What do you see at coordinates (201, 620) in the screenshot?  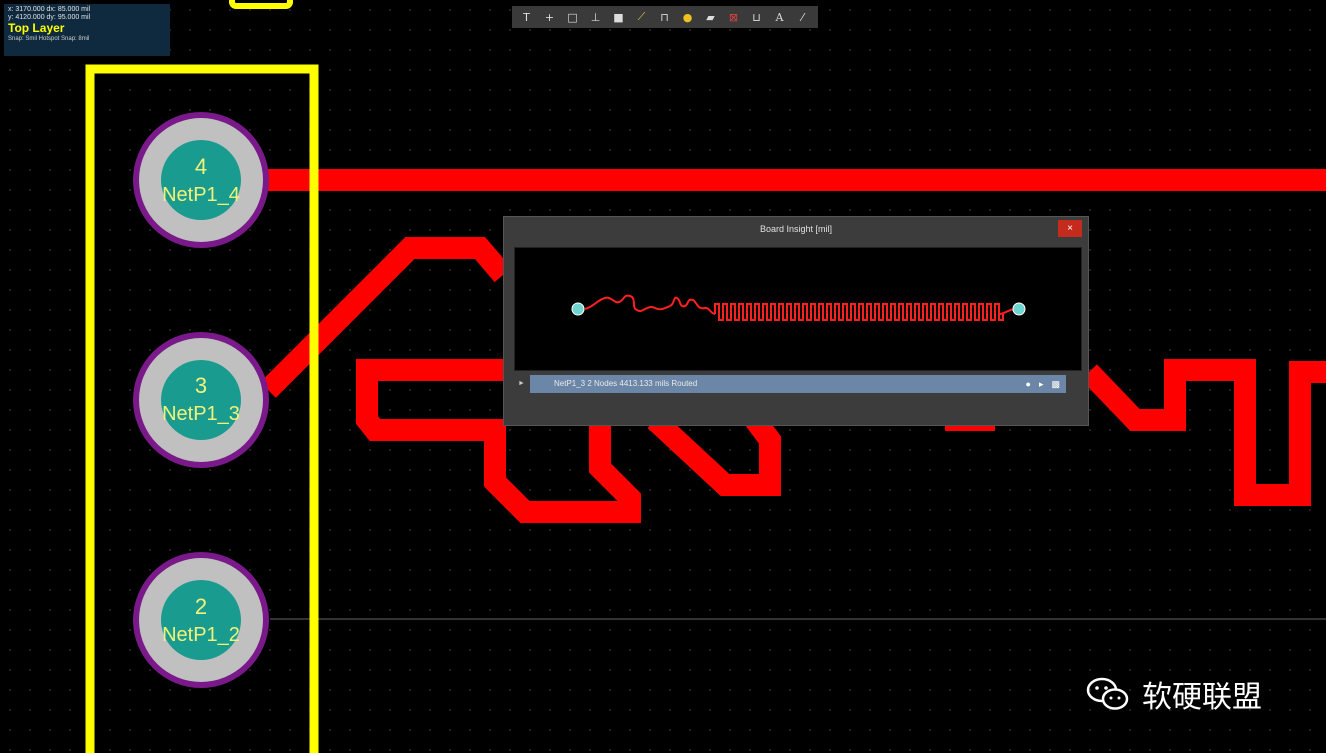 I see `pad-2: 2 NetP1_2` at bounding box center [201, 620].